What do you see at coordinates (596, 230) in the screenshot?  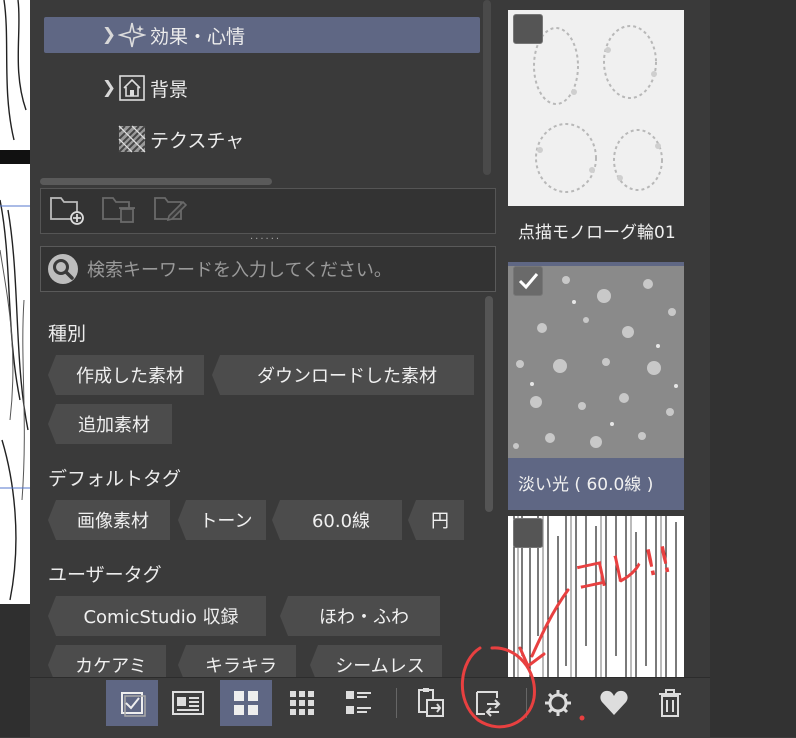 I see `material-caption: 点描モノローグ輪01` at bounding box center [596, 230].